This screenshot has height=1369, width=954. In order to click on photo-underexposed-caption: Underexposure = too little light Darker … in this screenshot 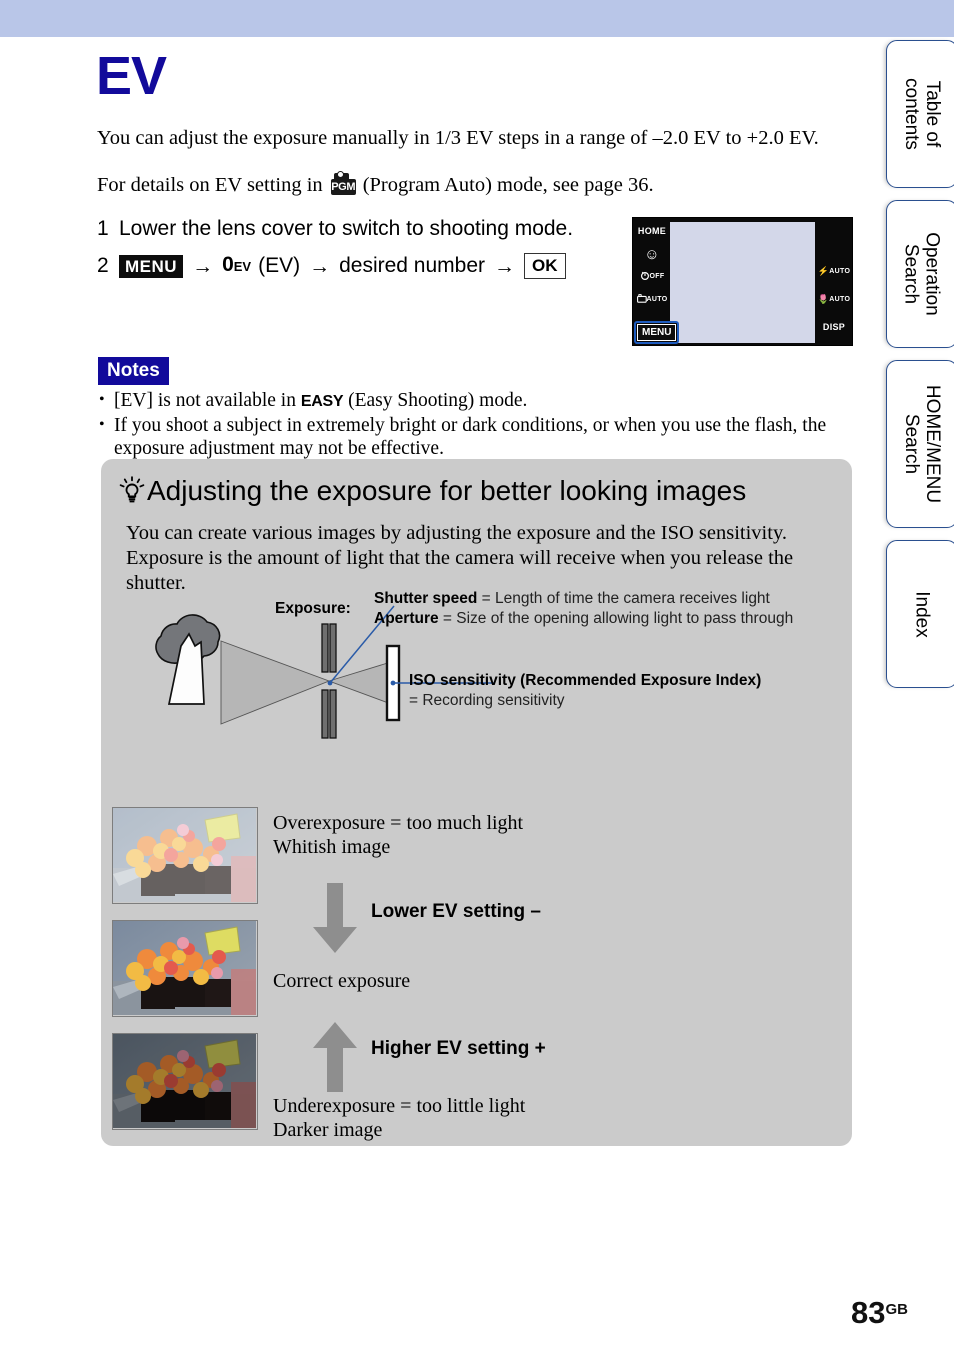, I will do `click(399, 1118)`.